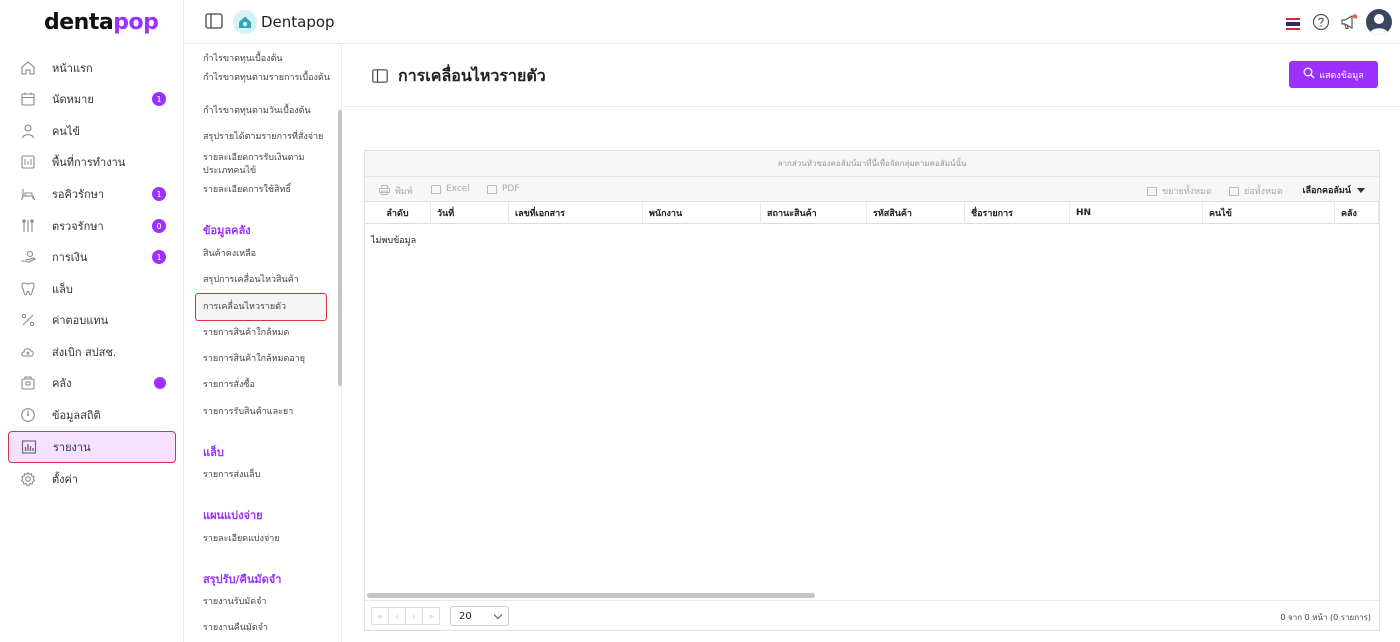 The image size is (1400, 642). What do you see at coordinates (450, 189) in the screenshot?
I see `excel-button: Excel` at bounding box center [450, 189].